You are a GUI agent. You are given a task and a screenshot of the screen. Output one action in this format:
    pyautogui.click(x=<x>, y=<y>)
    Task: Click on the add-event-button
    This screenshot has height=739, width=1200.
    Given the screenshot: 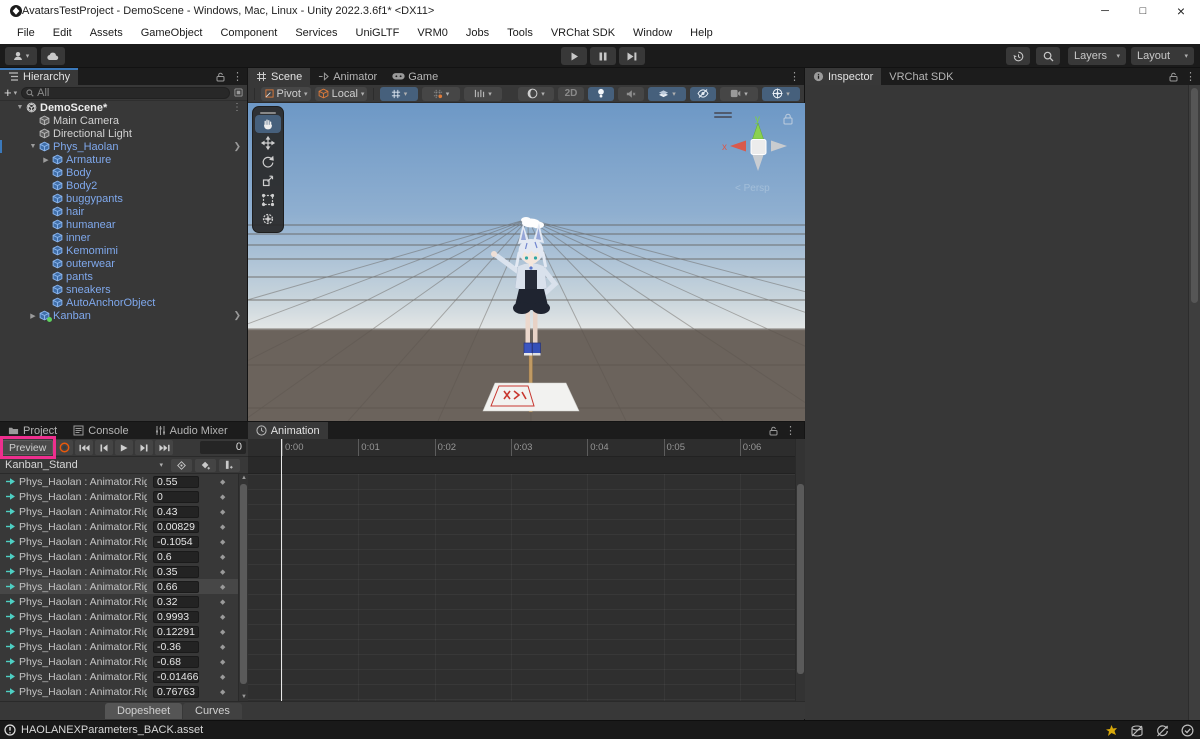 What is the action you would take?
    pyautogui.click(x=229, y=465)
    